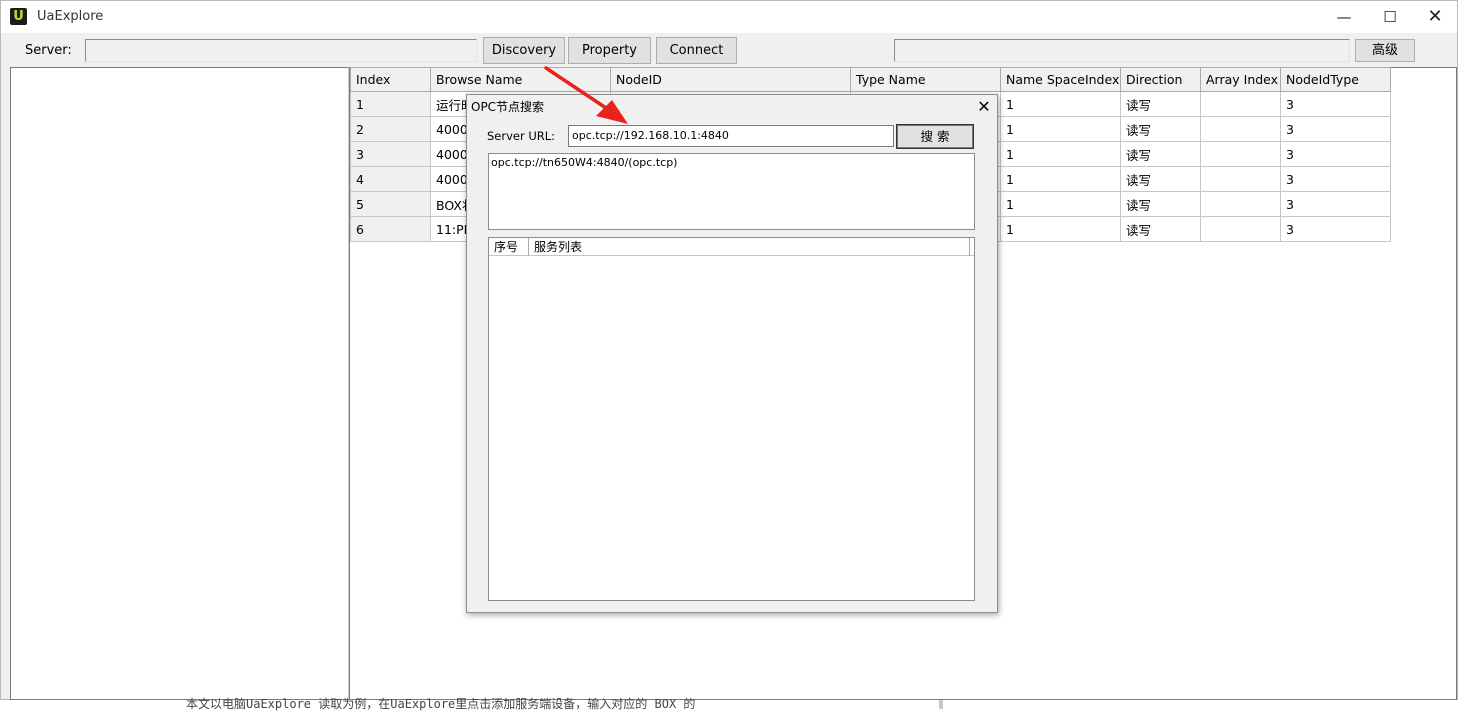  I want to click on column-header-sequence: 序号, so click(509, 247).